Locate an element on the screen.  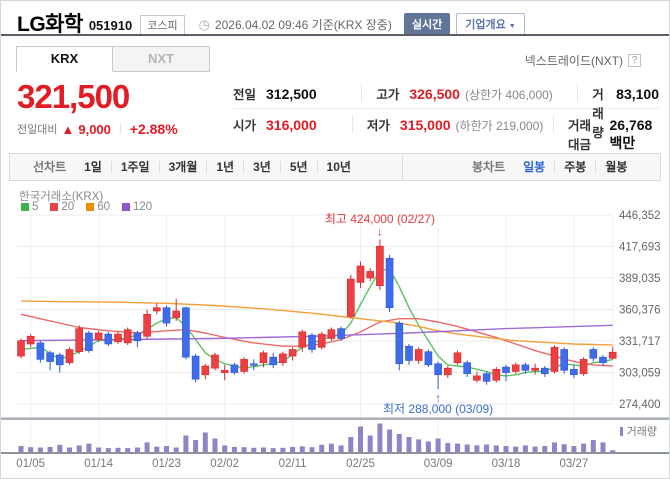
current-price: 321,500 is located at coordinates (73, 96).